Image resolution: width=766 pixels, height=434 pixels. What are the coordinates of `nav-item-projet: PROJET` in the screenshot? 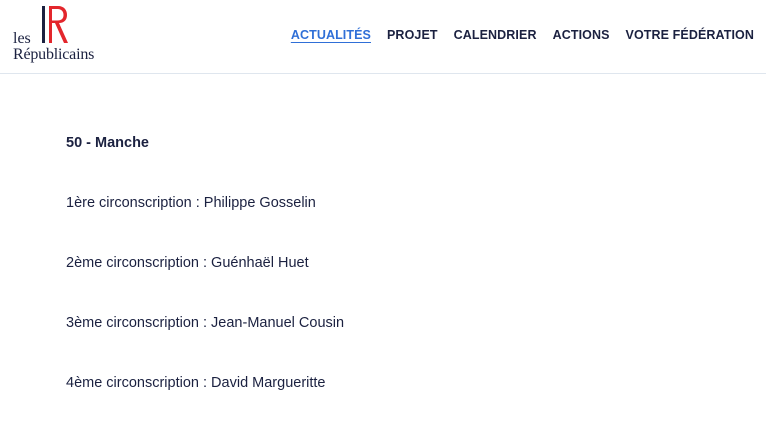 It's located at (412, 35).